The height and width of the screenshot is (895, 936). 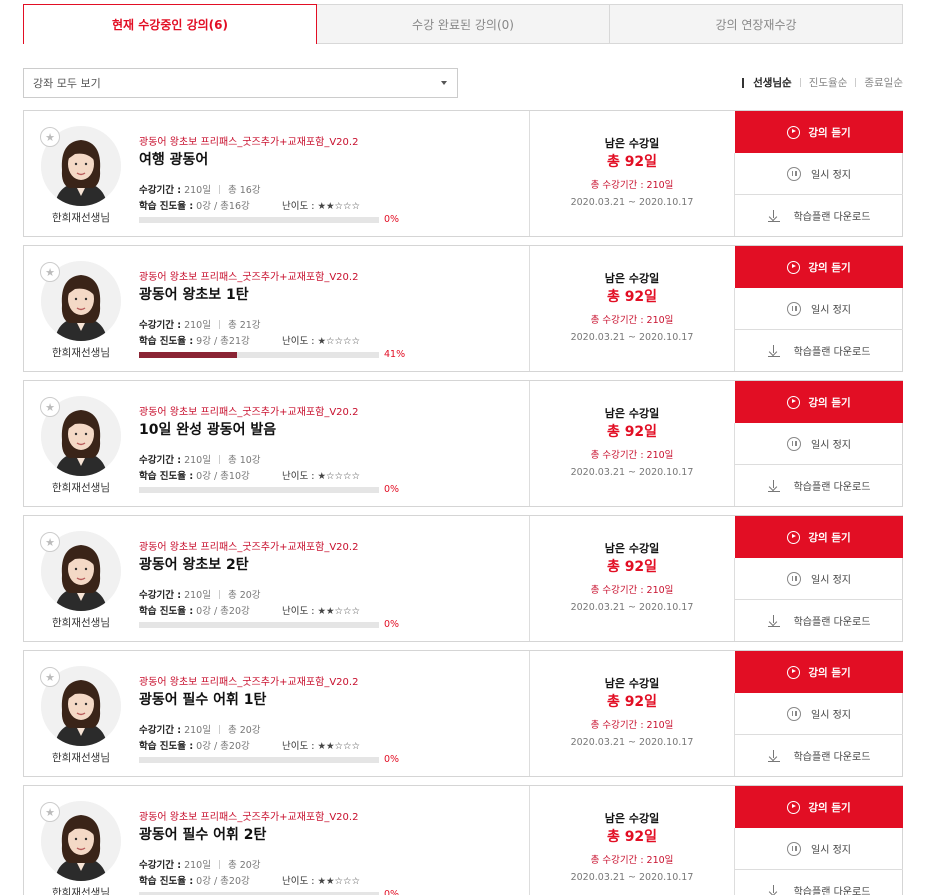 I want to click on progress-row: 학습 진도율 : 0강 / 총20강, so click(x=194, y=880).